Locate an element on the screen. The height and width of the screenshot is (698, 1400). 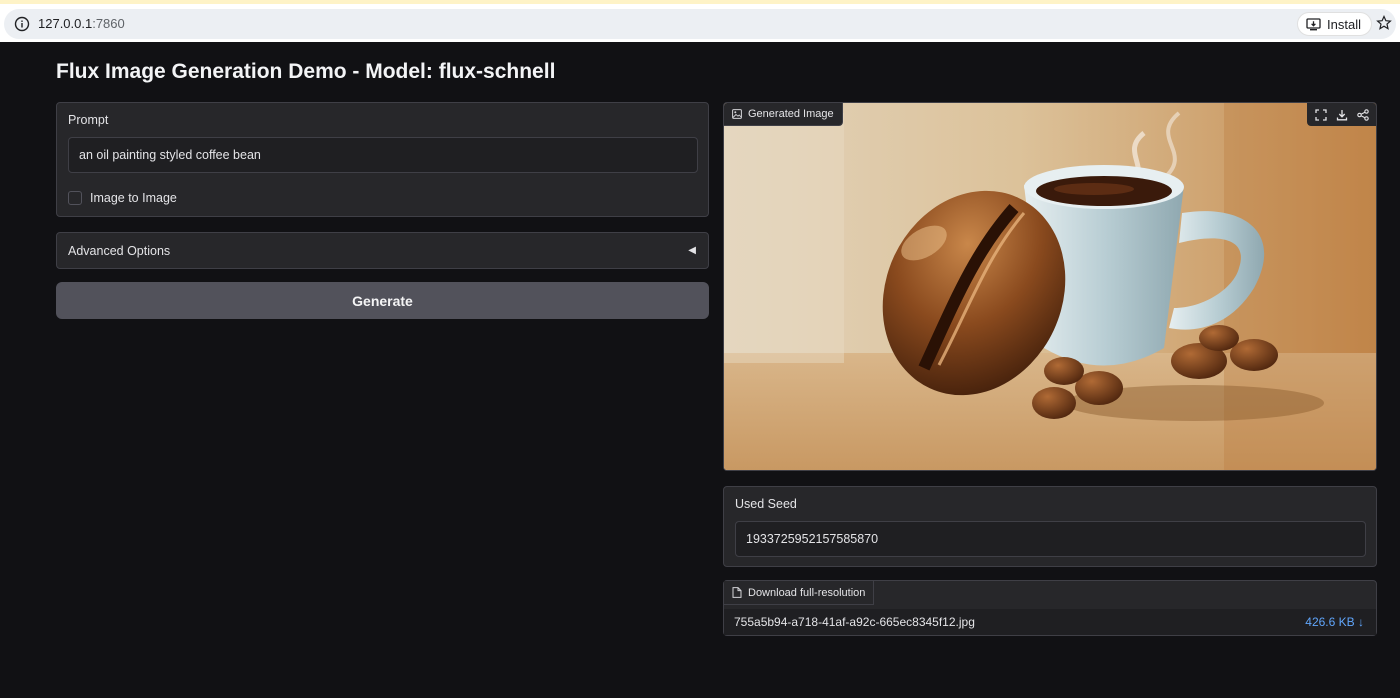
download-filename: 755a5b94-a718-41af-a92c-665ec8345f12.jpg is located at coordinates (854, 622).